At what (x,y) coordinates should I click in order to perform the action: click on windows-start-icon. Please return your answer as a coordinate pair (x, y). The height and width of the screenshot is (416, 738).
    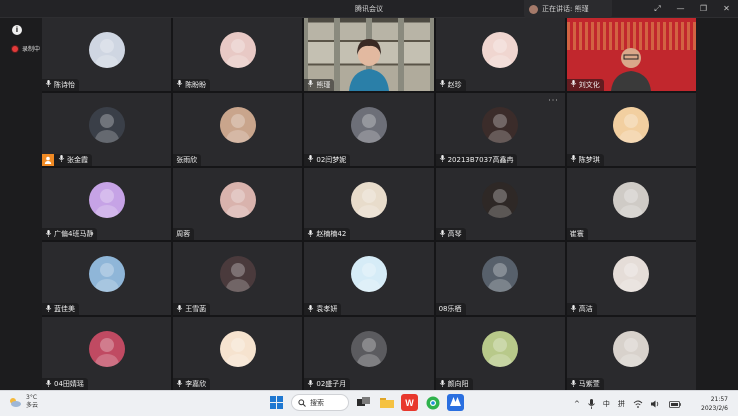
    Looking at the image, I should click on (276, 402).